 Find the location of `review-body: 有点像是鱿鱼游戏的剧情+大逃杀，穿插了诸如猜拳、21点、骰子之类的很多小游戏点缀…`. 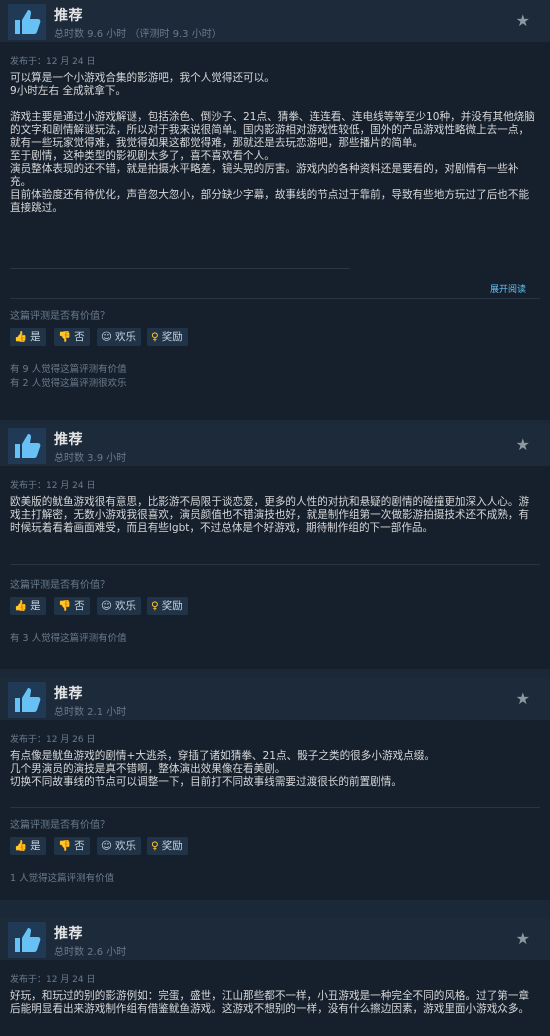

review-body: 有点像是鱿鱼游戏的剧情+大逃杀，穿插了诸如猜拳、21点、骰子之类的很多小游戏点缀… is located at coordinates (222, 769).